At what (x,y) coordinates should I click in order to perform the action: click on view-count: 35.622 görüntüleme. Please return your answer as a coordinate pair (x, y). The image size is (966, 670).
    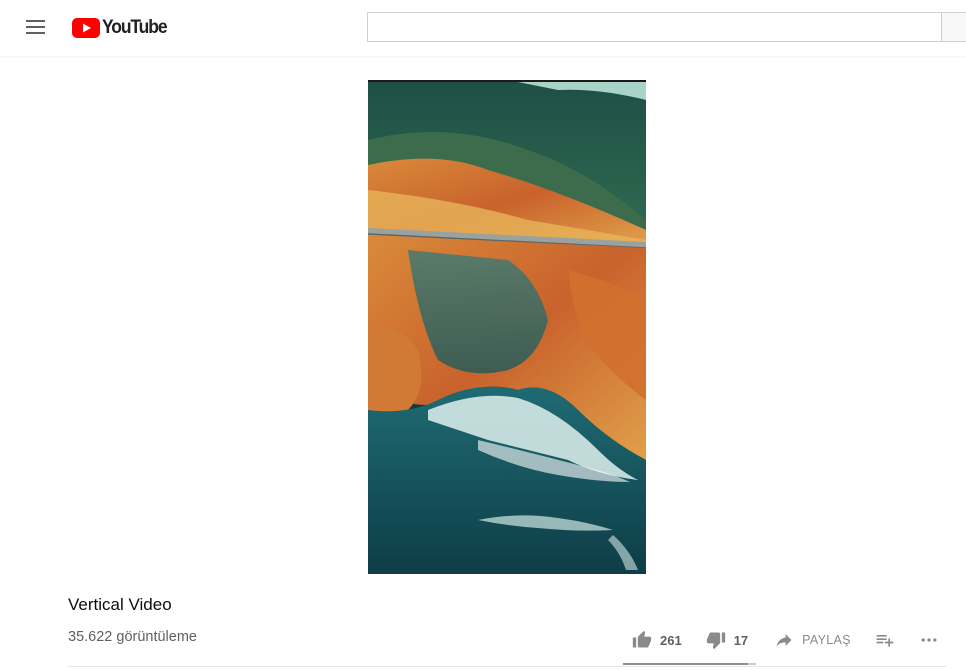
    Looking at the image, I should click on (132, 637).